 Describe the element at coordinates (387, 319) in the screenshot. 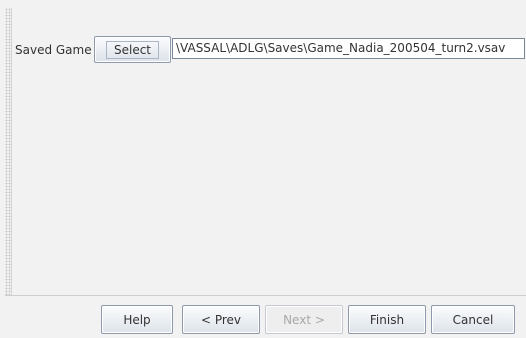

I see `finish-button: Finish` at that location.